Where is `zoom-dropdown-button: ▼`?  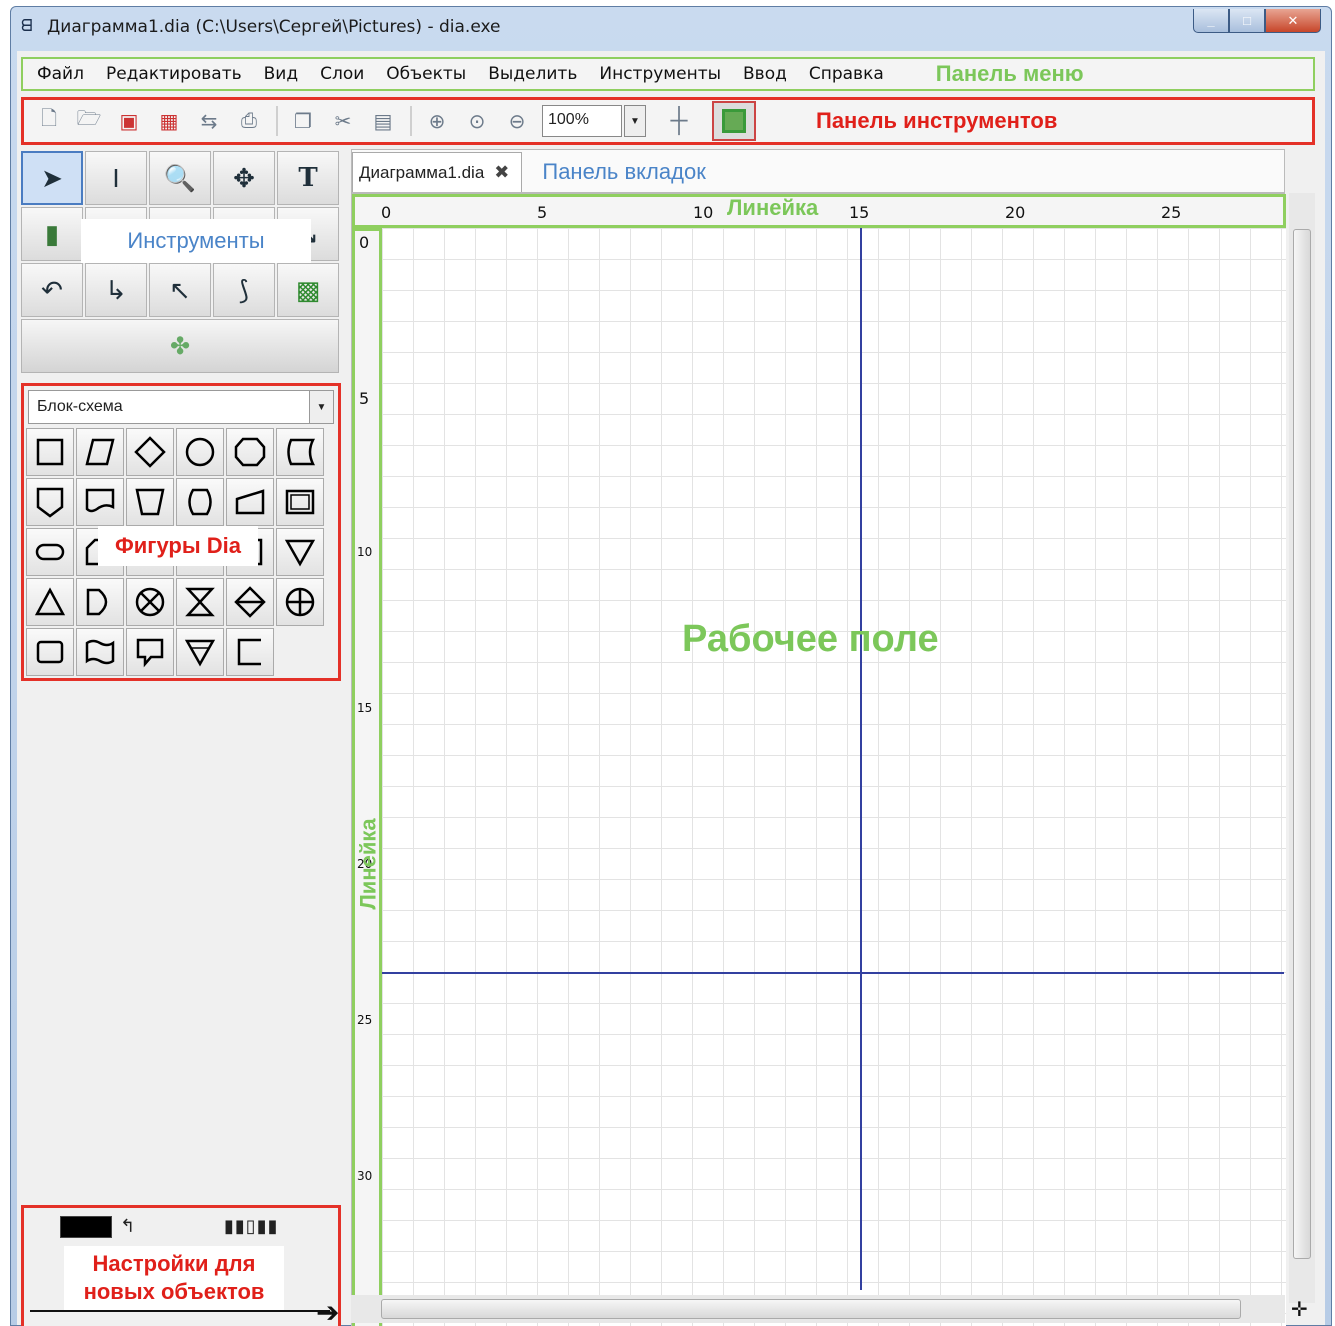 zoom-dropdown-button: ▼ is located at coordinates (635, 121).